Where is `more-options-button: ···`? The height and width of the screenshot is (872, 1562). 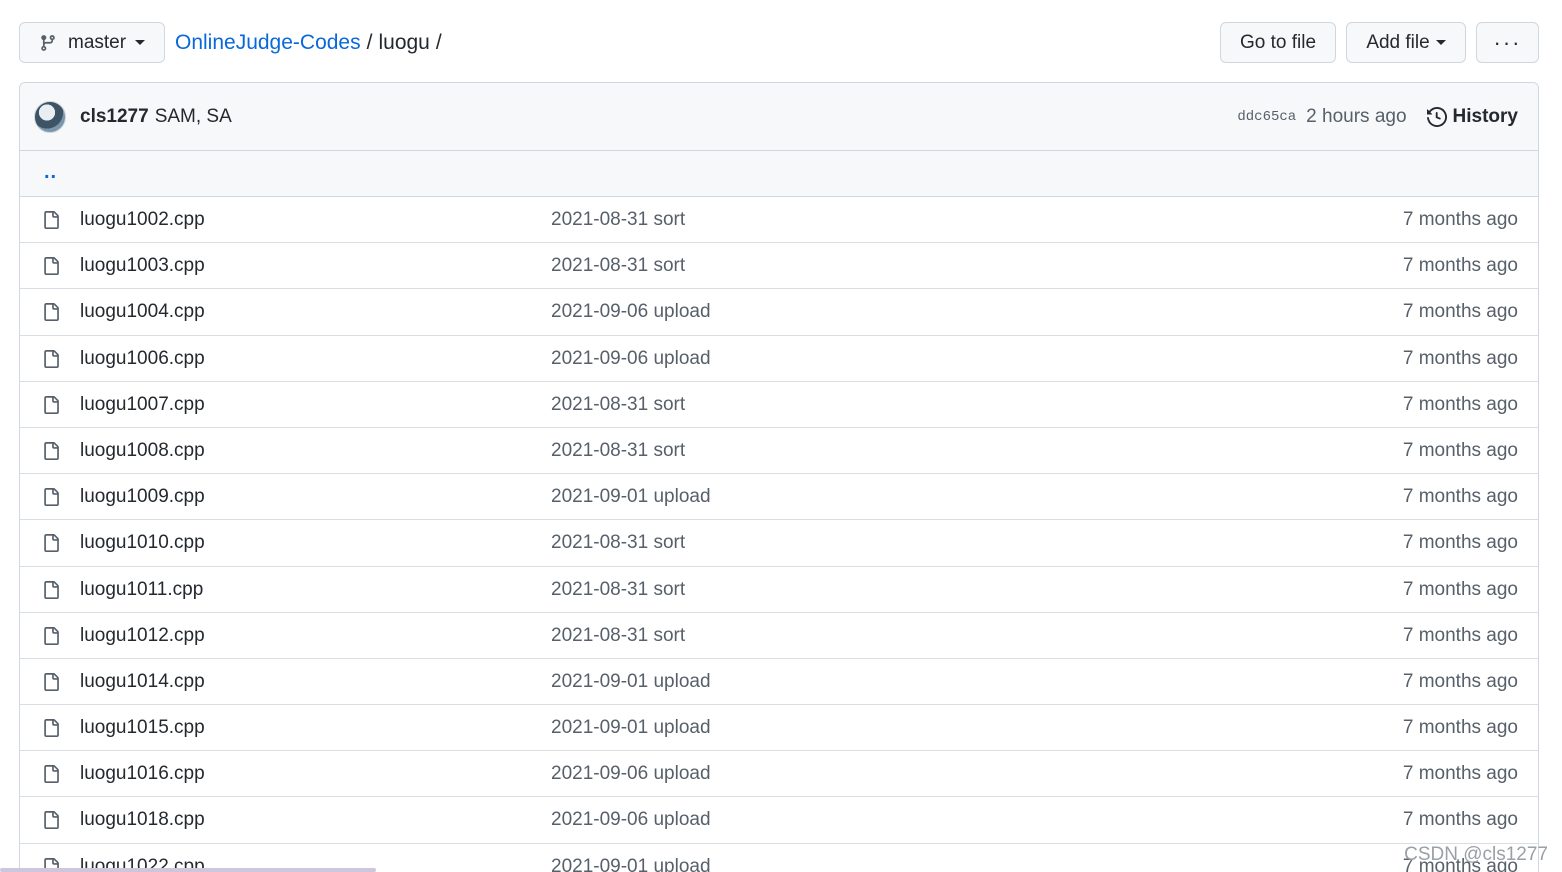
more-options-button: ··· is located at coordinates (1507, 42).